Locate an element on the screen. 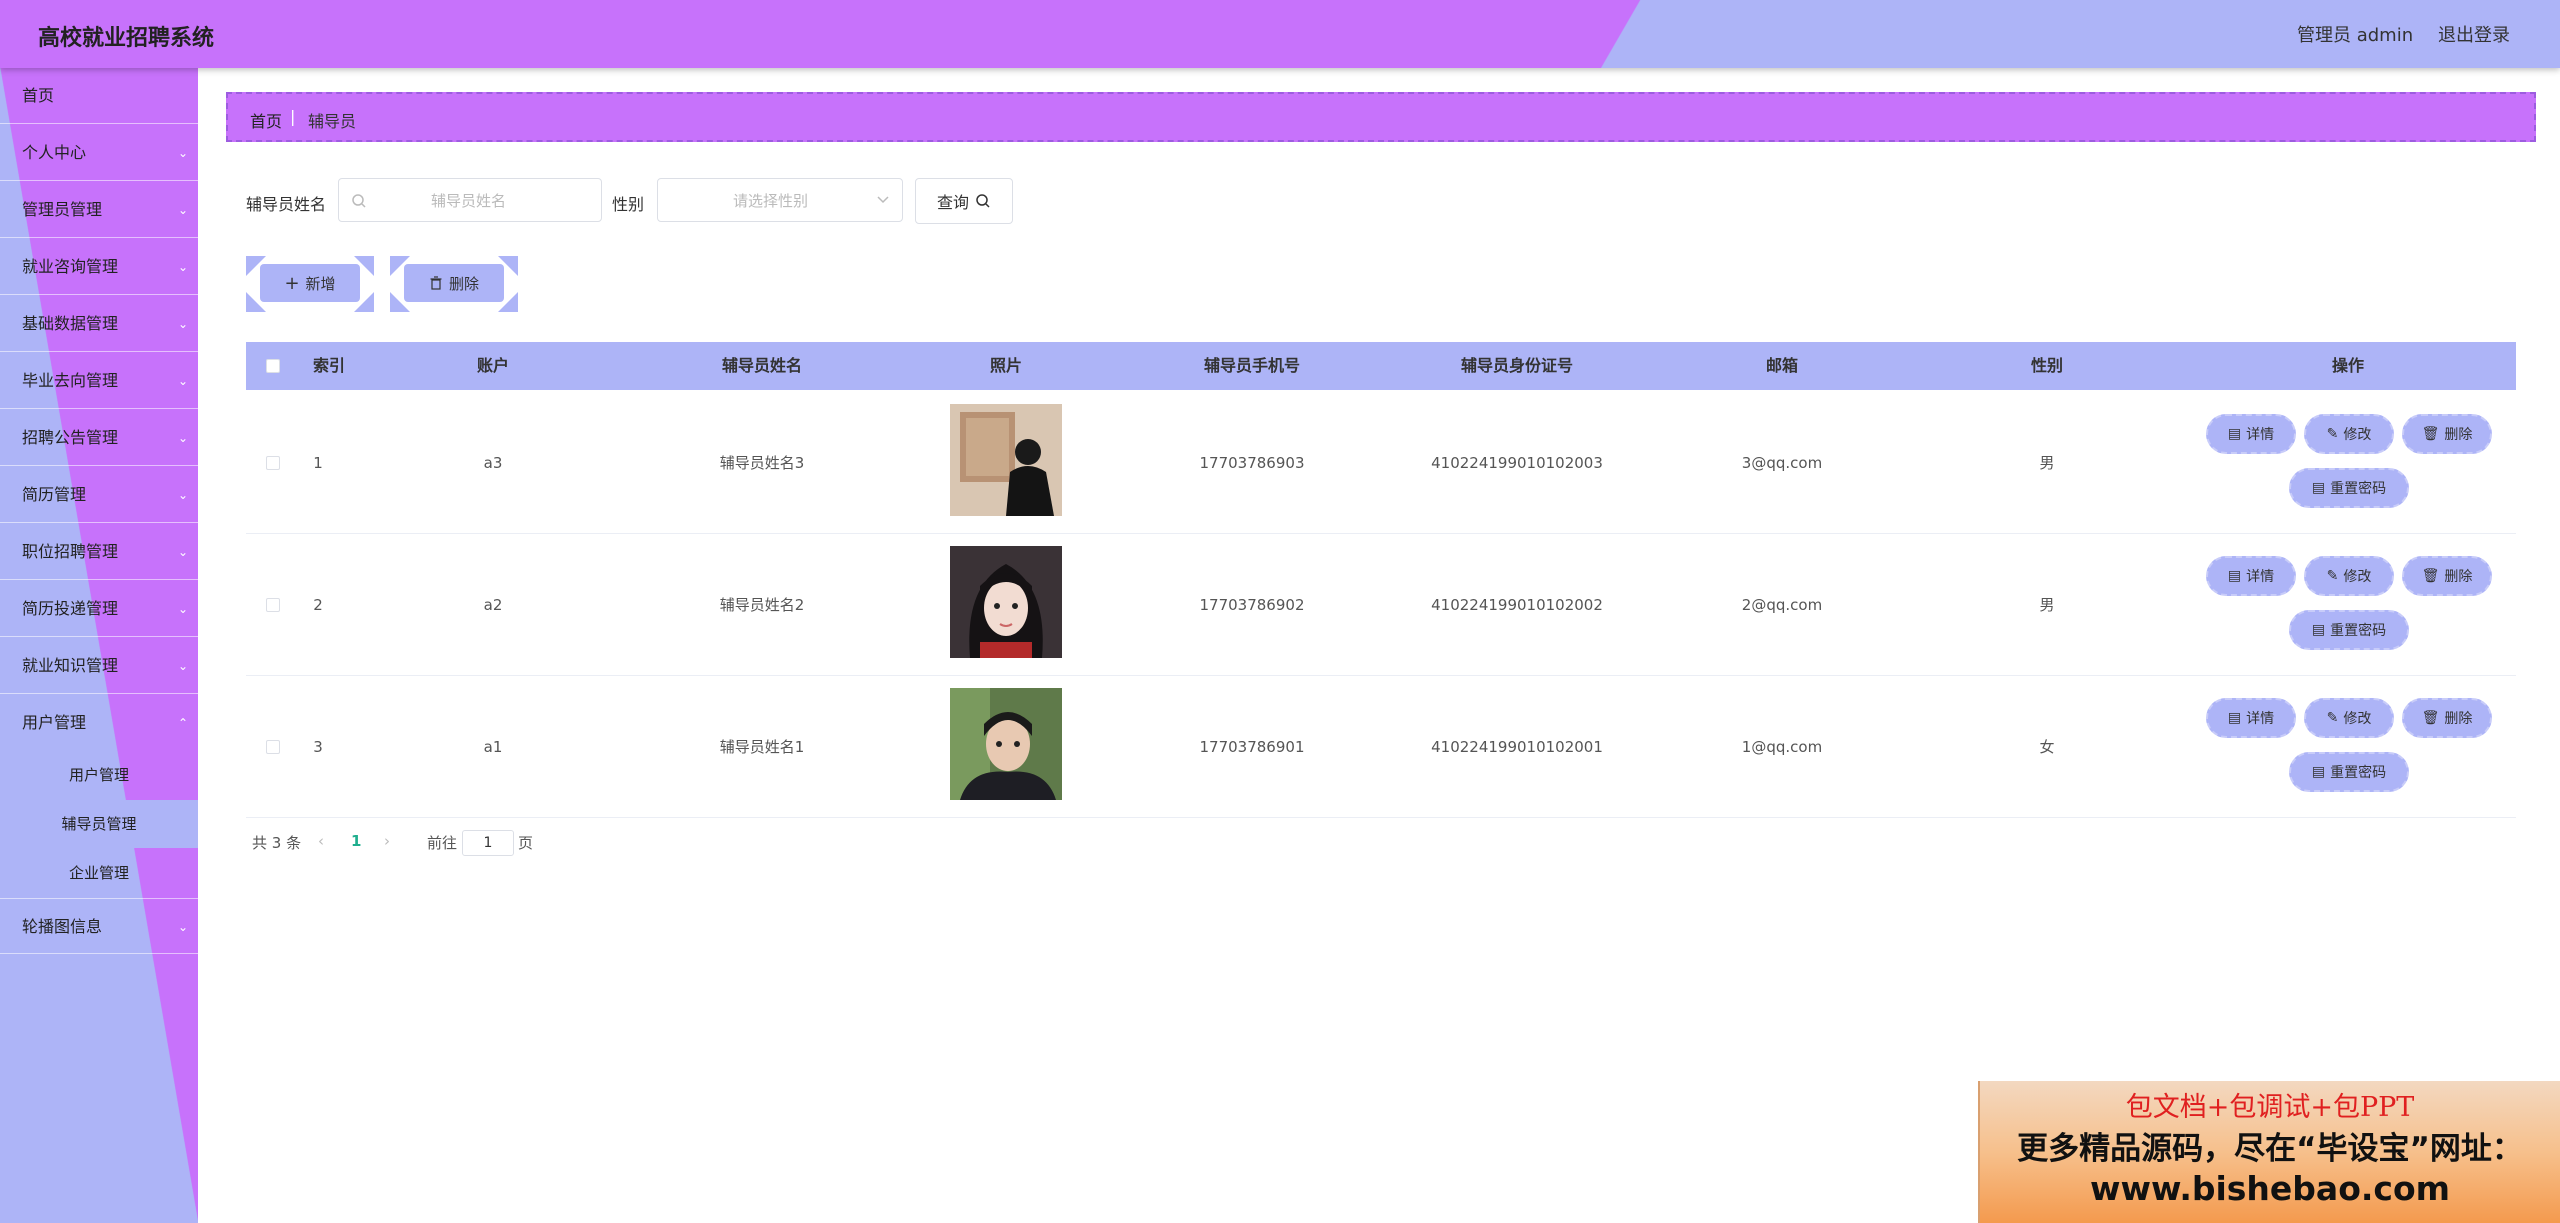 The width and height of the screenshot is (2560, 1223). sidebar-item-job-recruit: 职位招聘管理 ⌄ is located at coordinates (99, 552).